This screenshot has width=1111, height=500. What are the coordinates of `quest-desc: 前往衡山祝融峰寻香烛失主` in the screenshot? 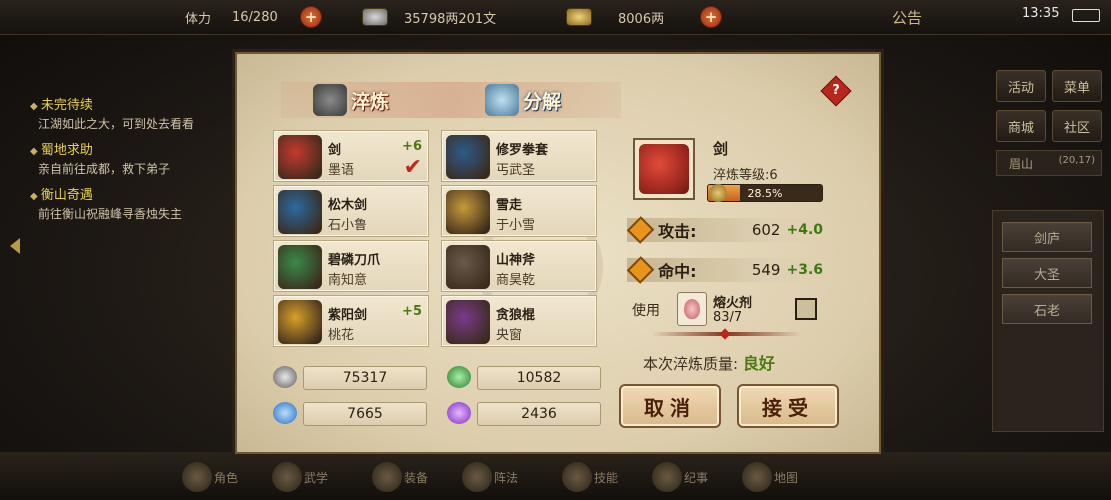 It's located at (110, 214).